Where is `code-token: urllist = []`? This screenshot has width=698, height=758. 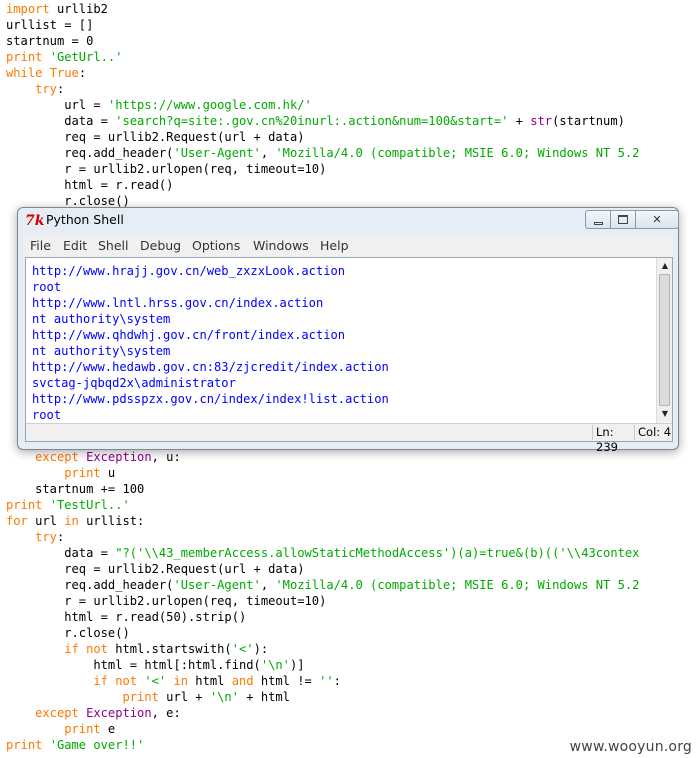
code-token: urllist = [] is located at coordinates (50, 25).